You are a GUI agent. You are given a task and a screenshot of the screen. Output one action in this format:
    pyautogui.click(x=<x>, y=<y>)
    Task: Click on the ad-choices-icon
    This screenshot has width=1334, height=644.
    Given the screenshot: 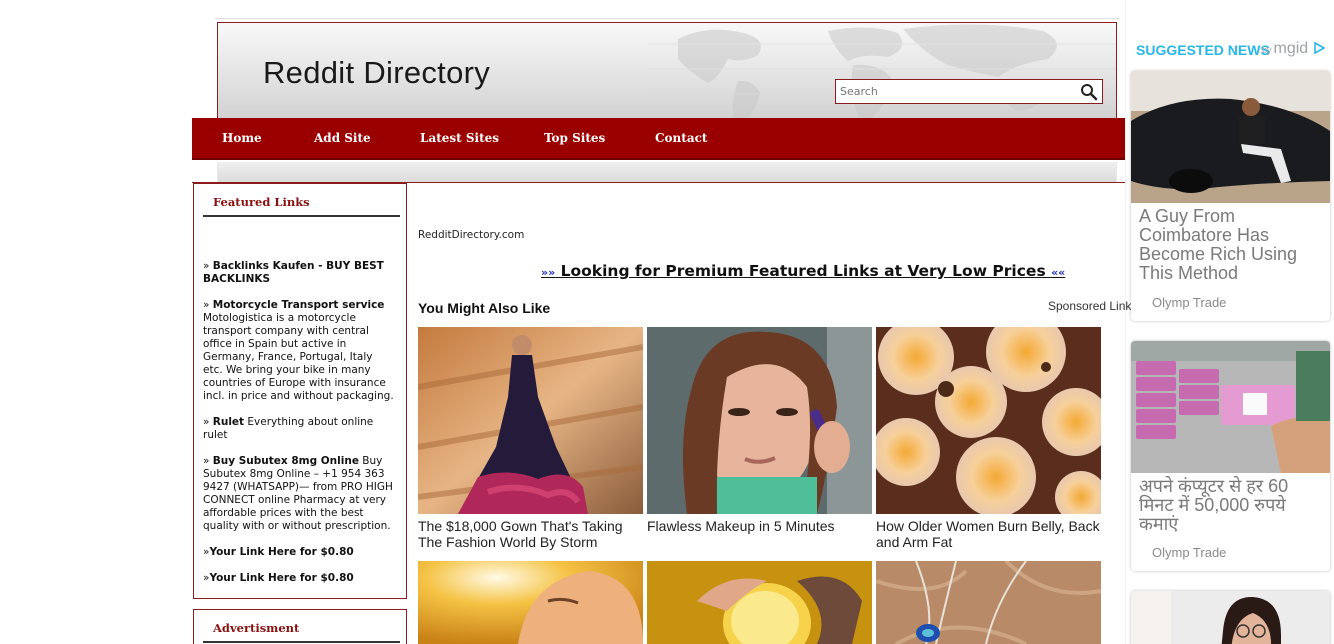 What is the action you would take?
    pyautogui.click(x=1319, y=48)
    